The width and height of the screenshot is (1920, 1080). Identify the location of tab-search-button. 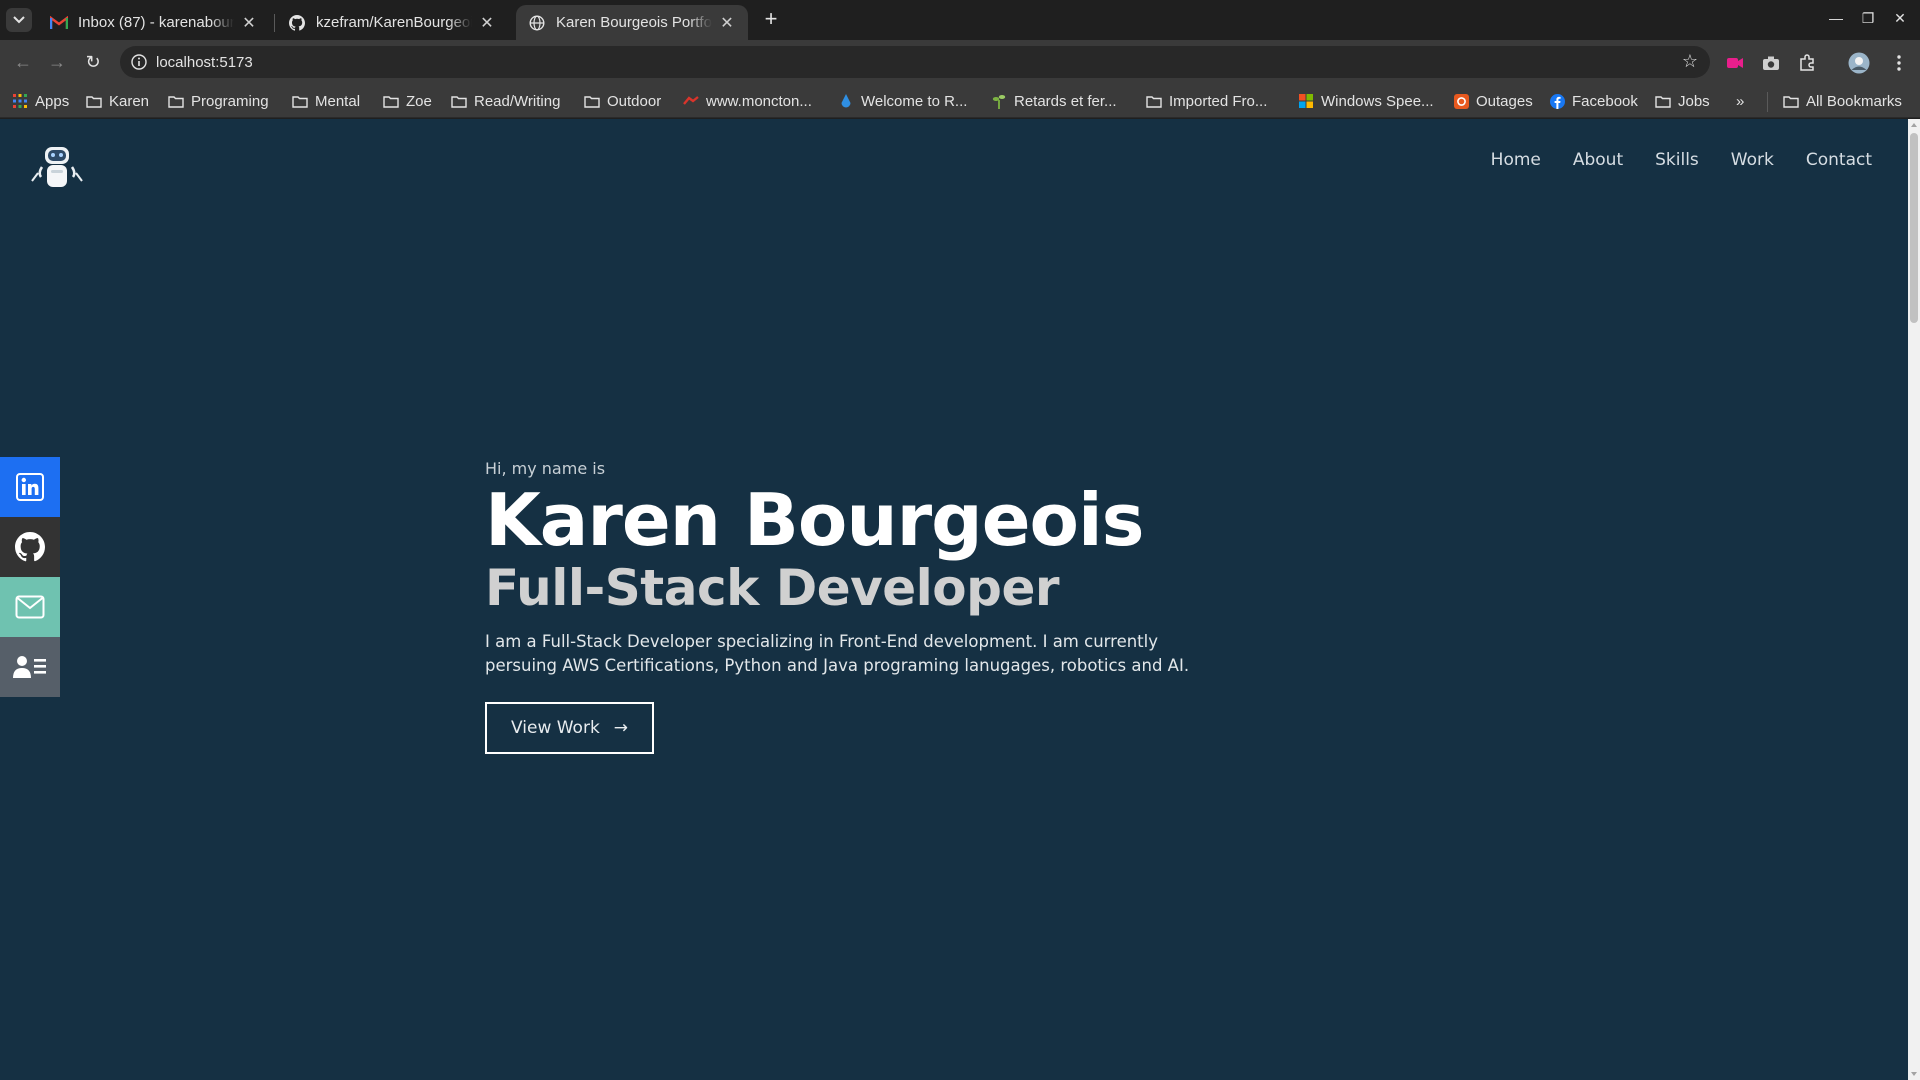
(19, 20).